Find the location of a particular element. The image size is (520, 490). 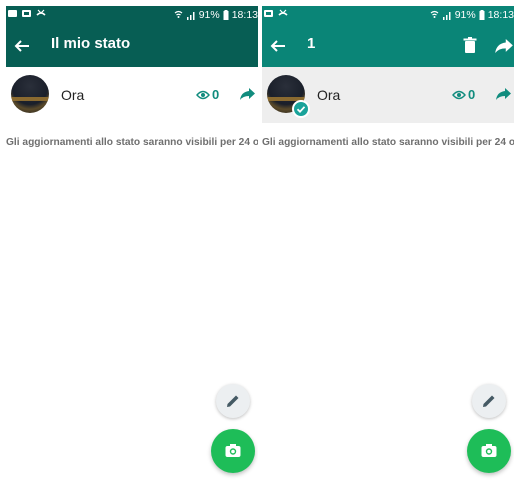

selected-count: 1 is located at coordinates (311, 43).